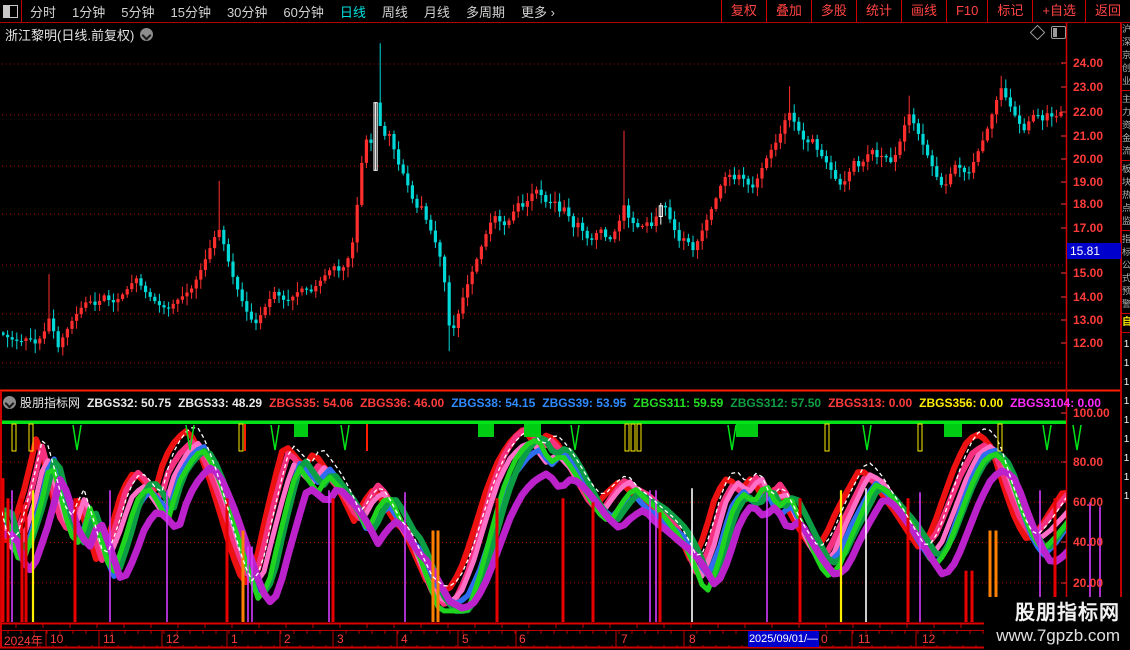 Image resolution: width=1130 pixels, height=650 pixels. I want to click on sidebar-text-group: 沪深京创业, so click(1126, 55).